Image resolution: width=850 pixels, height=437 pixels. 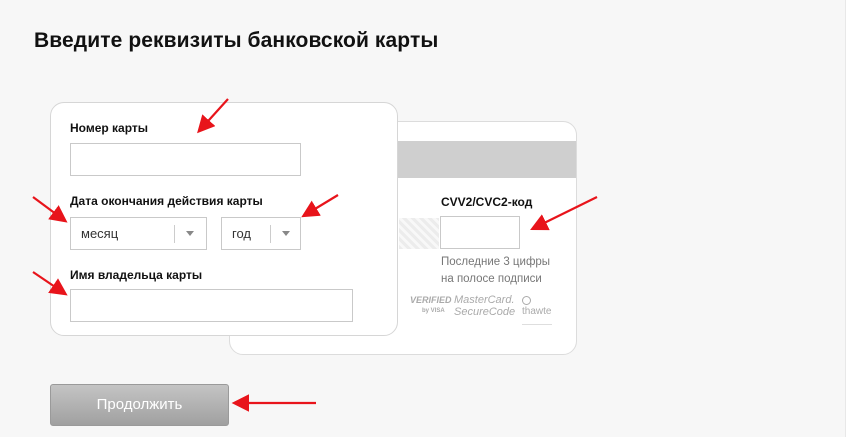 I want to click on mastercard-text: MasterCard., so click(x=484, y=300).